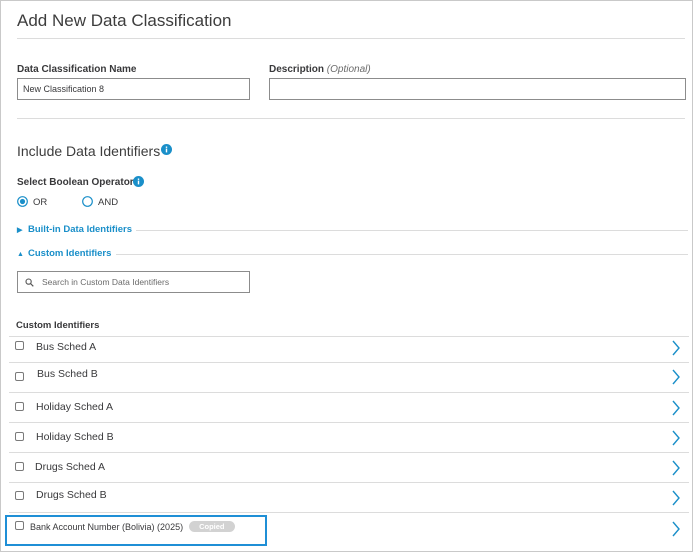 The width and height of the screenshot is (693, 552). I want to click on list-item: Bus Sched A, so click(349, 350).